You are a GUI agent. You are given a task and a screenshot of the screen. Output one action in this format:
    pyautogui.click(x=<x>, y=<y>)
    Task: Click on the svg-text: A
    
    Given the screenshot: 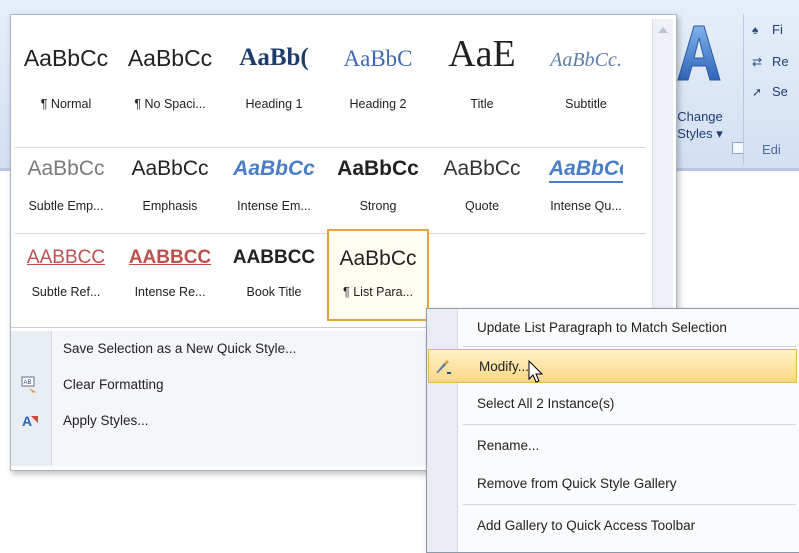 What is the action you would take?
    pyautogui.click(x=27, y=421)
    